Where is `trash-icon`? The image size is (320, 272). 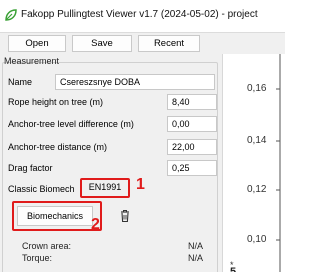
trash-icon is located at coordinates (125, 216).